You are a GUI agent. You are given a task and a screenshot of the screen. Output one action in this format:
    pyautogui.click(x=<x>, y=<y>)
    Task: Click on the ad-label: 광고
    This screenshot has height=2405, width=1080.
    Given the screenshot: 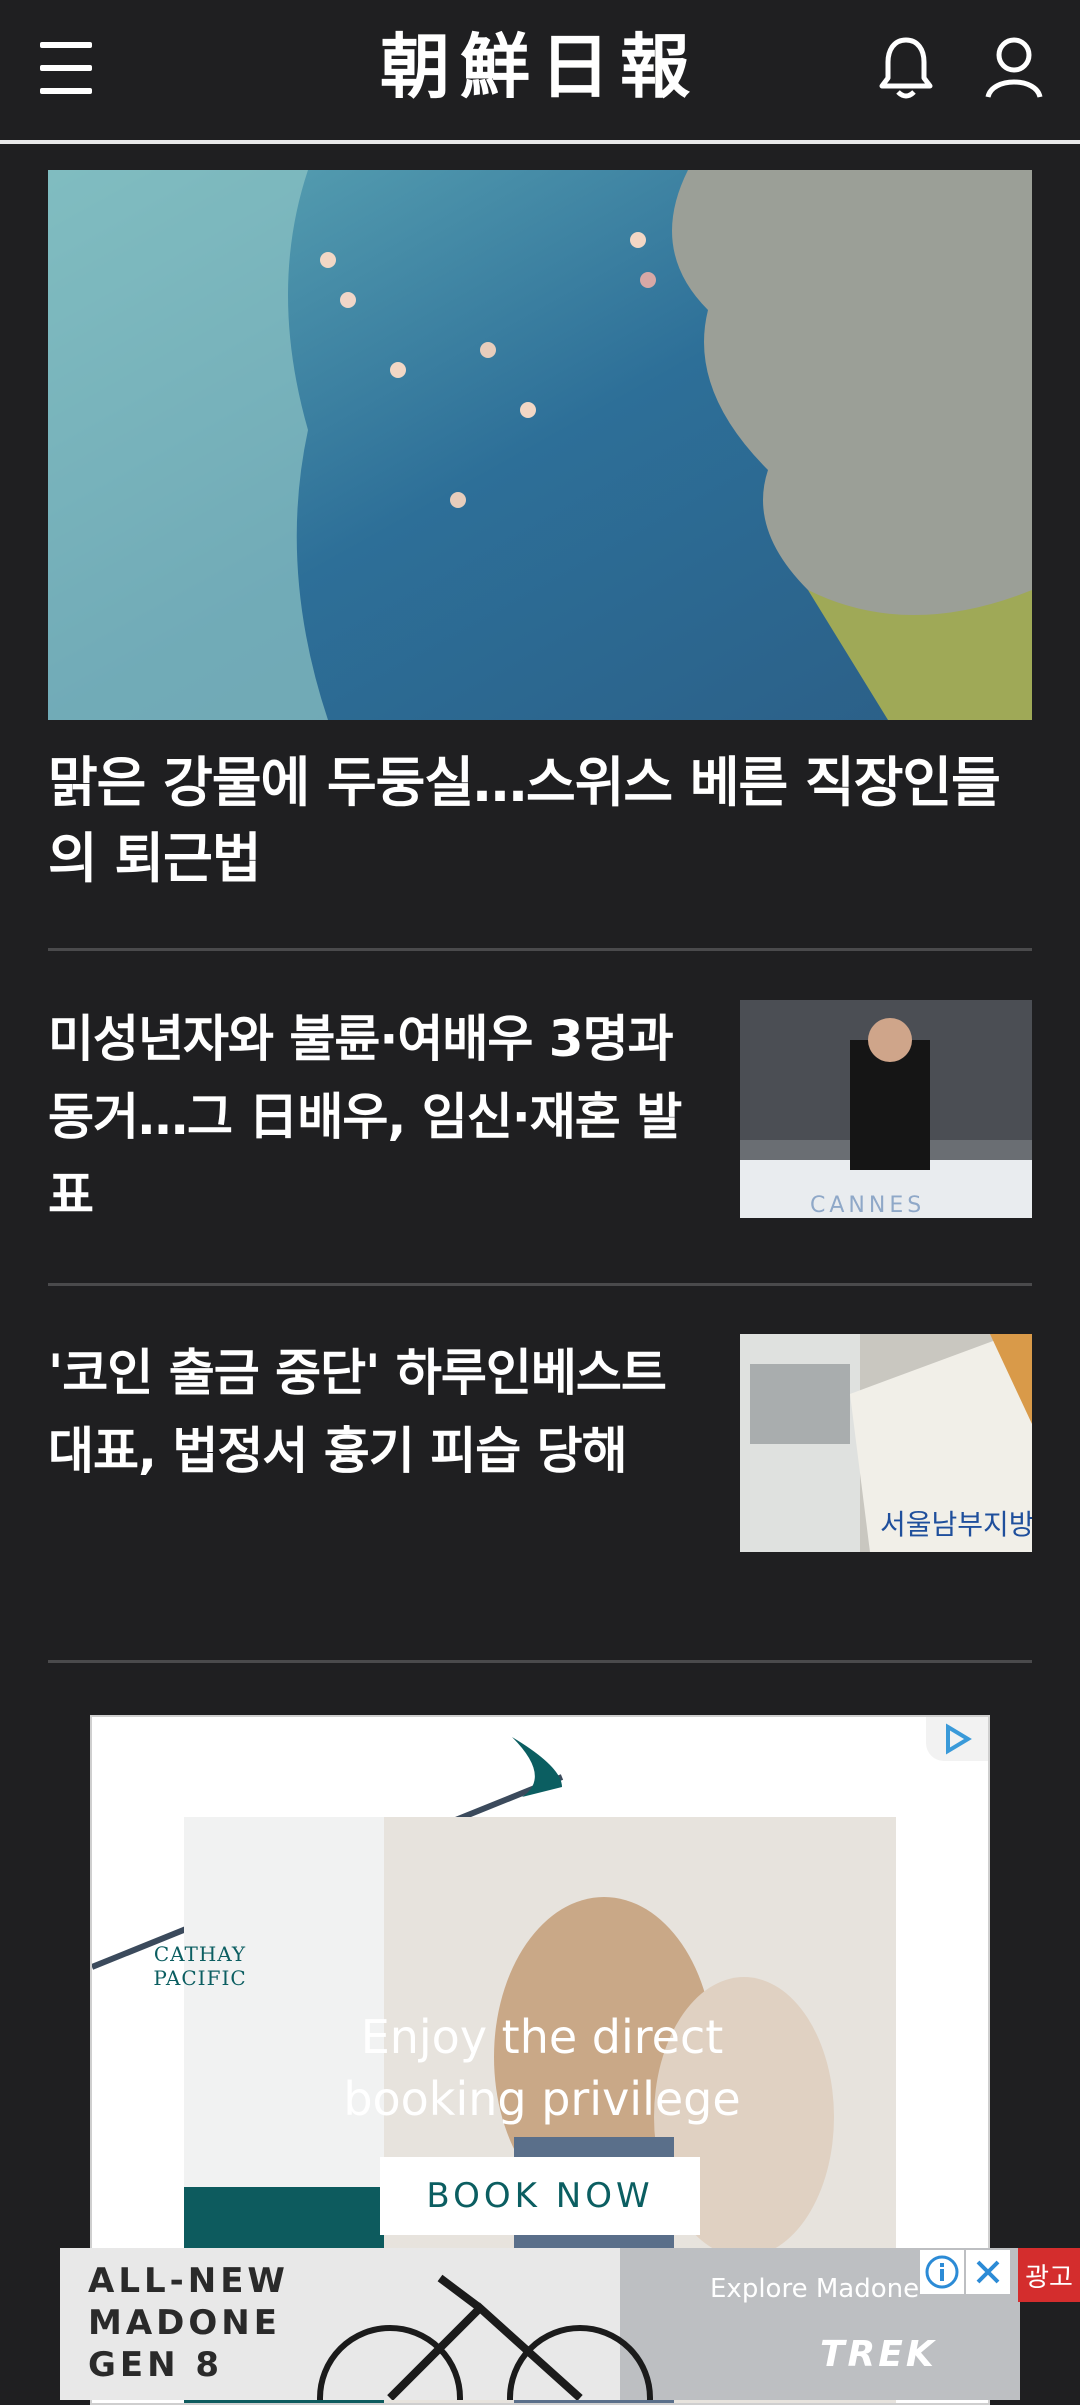 What is the action you would take?
    pyautogui.click(x=1049, y=2275)
    